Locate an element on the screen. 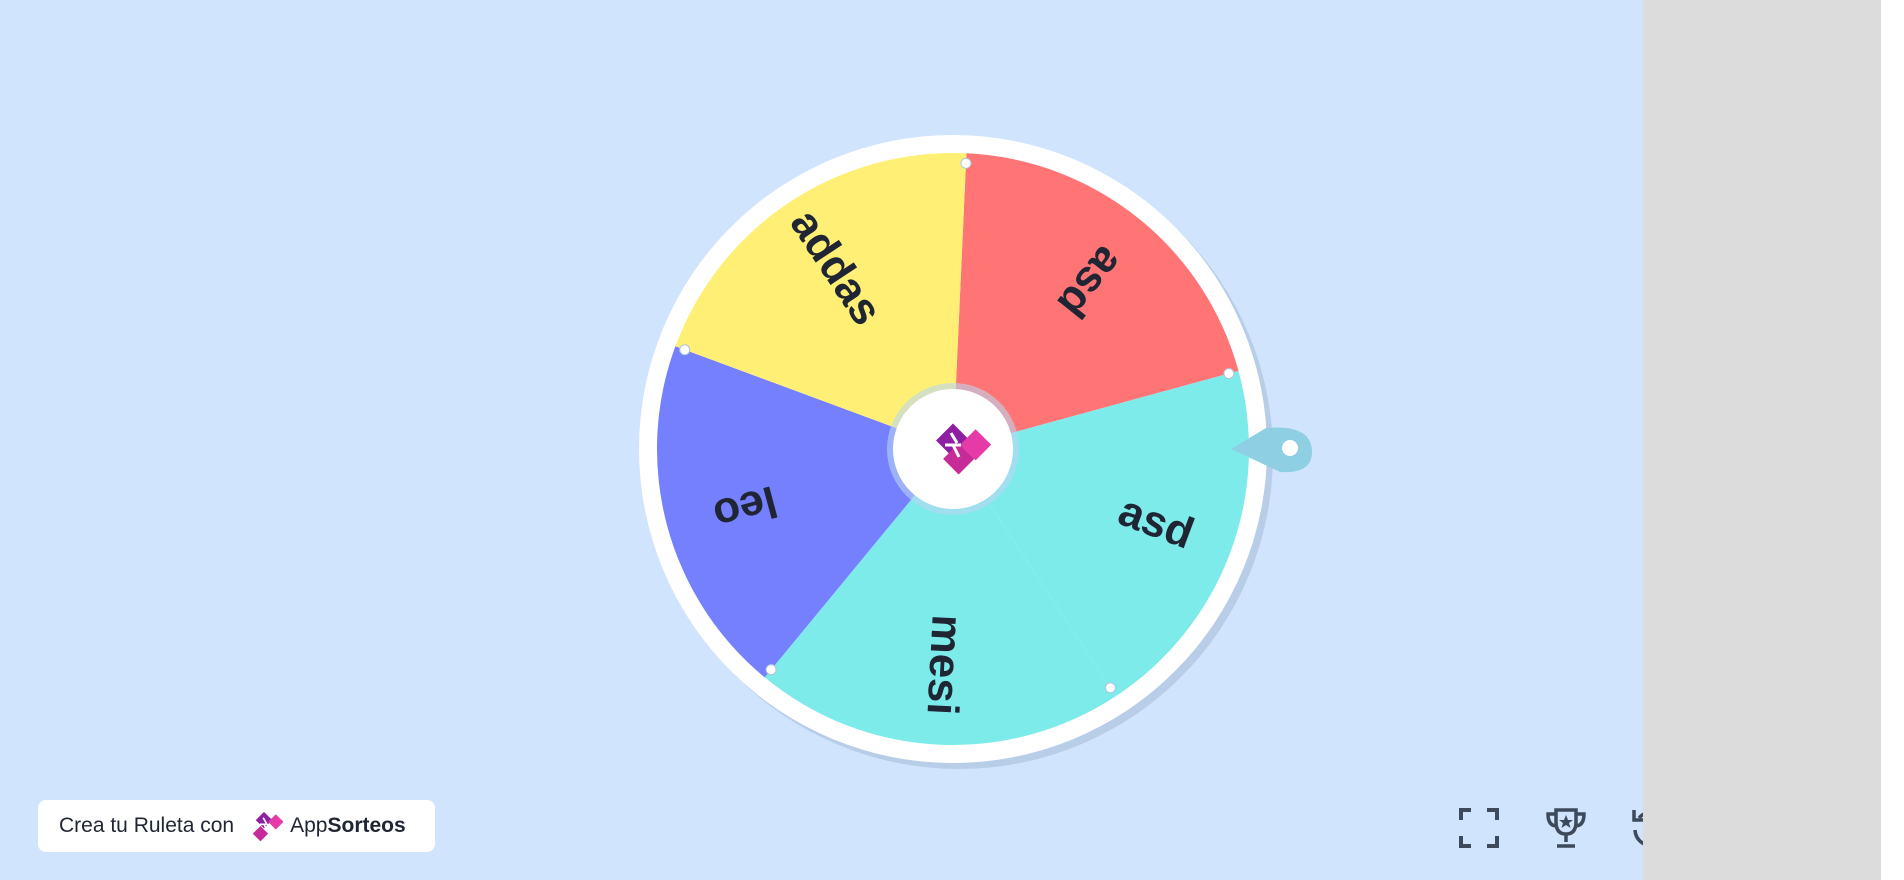 This screenshot has width=1904, height=880. wheel-hub is located at coordinates (953, 449).